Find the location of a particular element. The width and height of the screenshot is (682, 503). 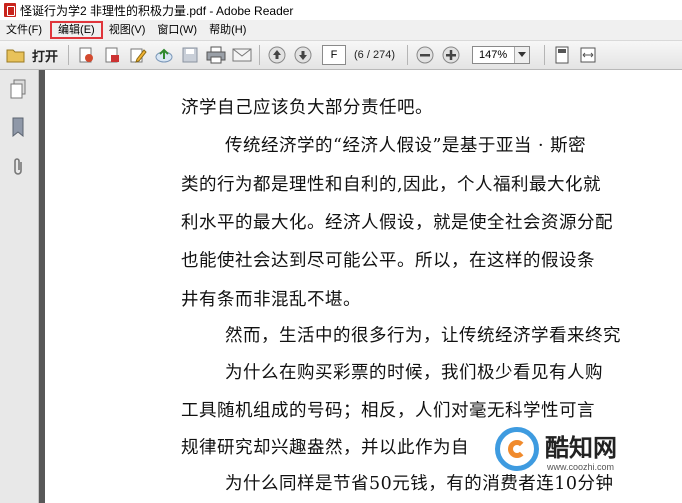

text-line: 利水平的最大化。经济人假设，就是使全社会资源分配 is located at coordinates (397, 223).